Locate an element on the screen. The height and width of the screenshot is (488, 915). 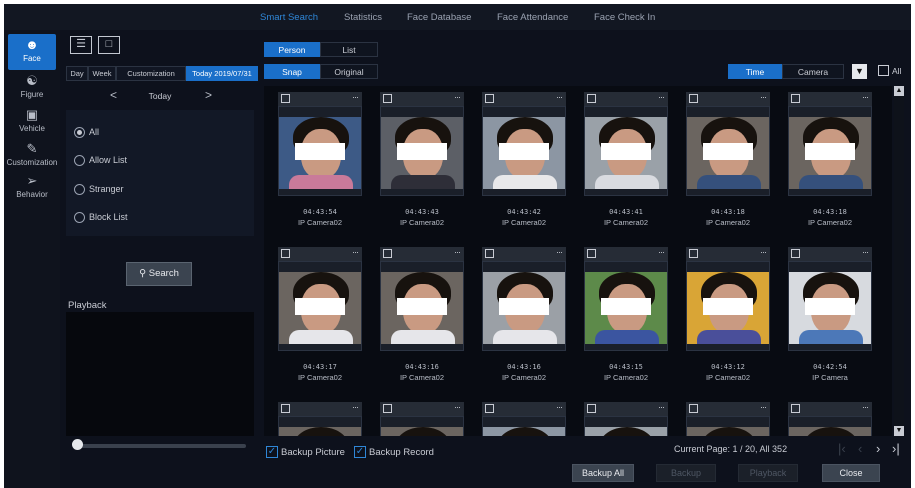
tab-face-attendance: Face Attendance is located at coordinates (532, 17).